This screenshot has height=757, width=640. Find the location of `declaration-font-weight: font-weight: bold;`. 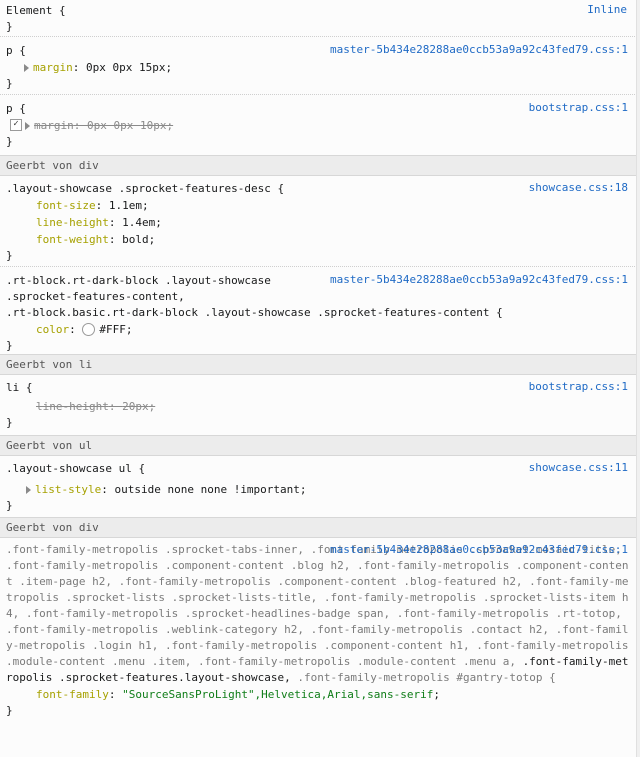

declaration-font-weight: font-weight: bold; is located at coordinates (318, 239).